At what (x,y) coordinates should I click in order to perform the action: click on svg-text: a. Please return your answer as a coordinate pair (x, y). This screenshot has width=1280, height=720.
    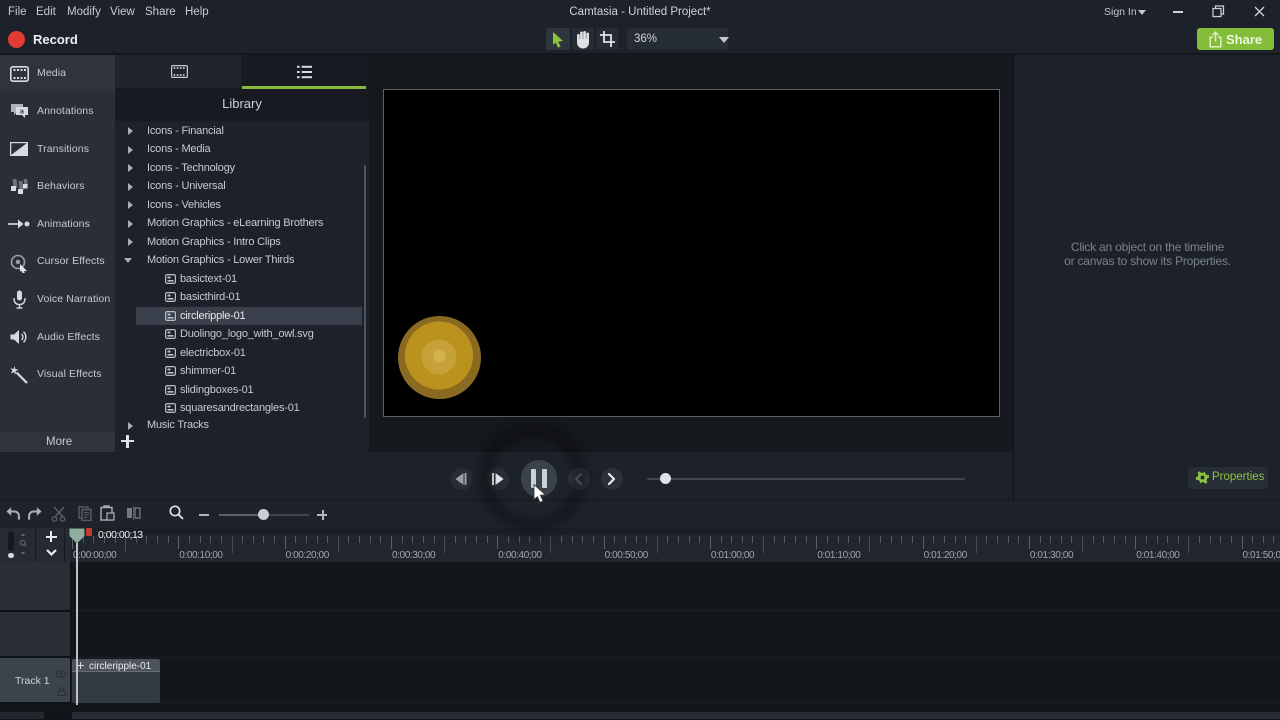
    Looking at the image, I should click on (22, 112).